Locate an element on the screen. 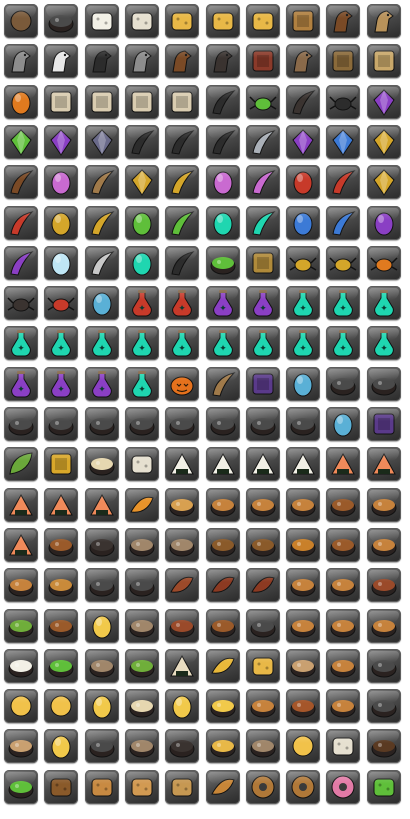 This screenshot has width=410, height=819. cream-soup-icon is located at coordinates (303, 625).